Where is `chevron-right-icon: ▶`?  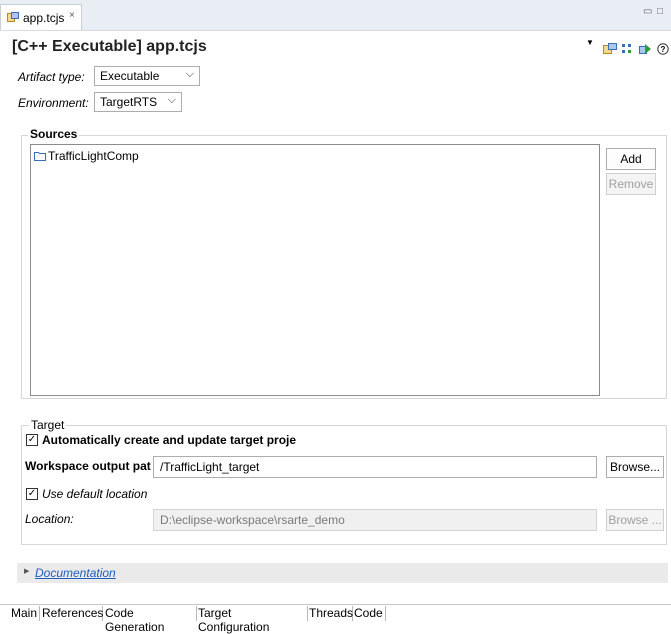 chevron-right-icon: ▶ is located at coordinates (26, 571).